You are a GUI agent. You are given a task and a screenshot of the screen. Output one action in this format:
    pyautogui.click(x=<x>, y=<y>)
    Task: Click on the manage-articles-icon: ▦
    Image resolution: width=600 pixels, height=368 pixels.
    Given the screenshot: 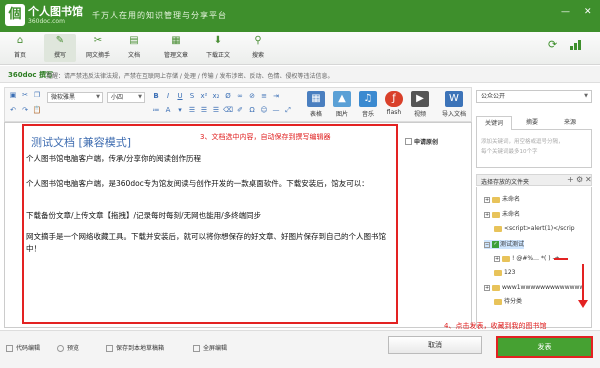 What is the action you would take?
    pyautogui.click(x=176, y=40)
    